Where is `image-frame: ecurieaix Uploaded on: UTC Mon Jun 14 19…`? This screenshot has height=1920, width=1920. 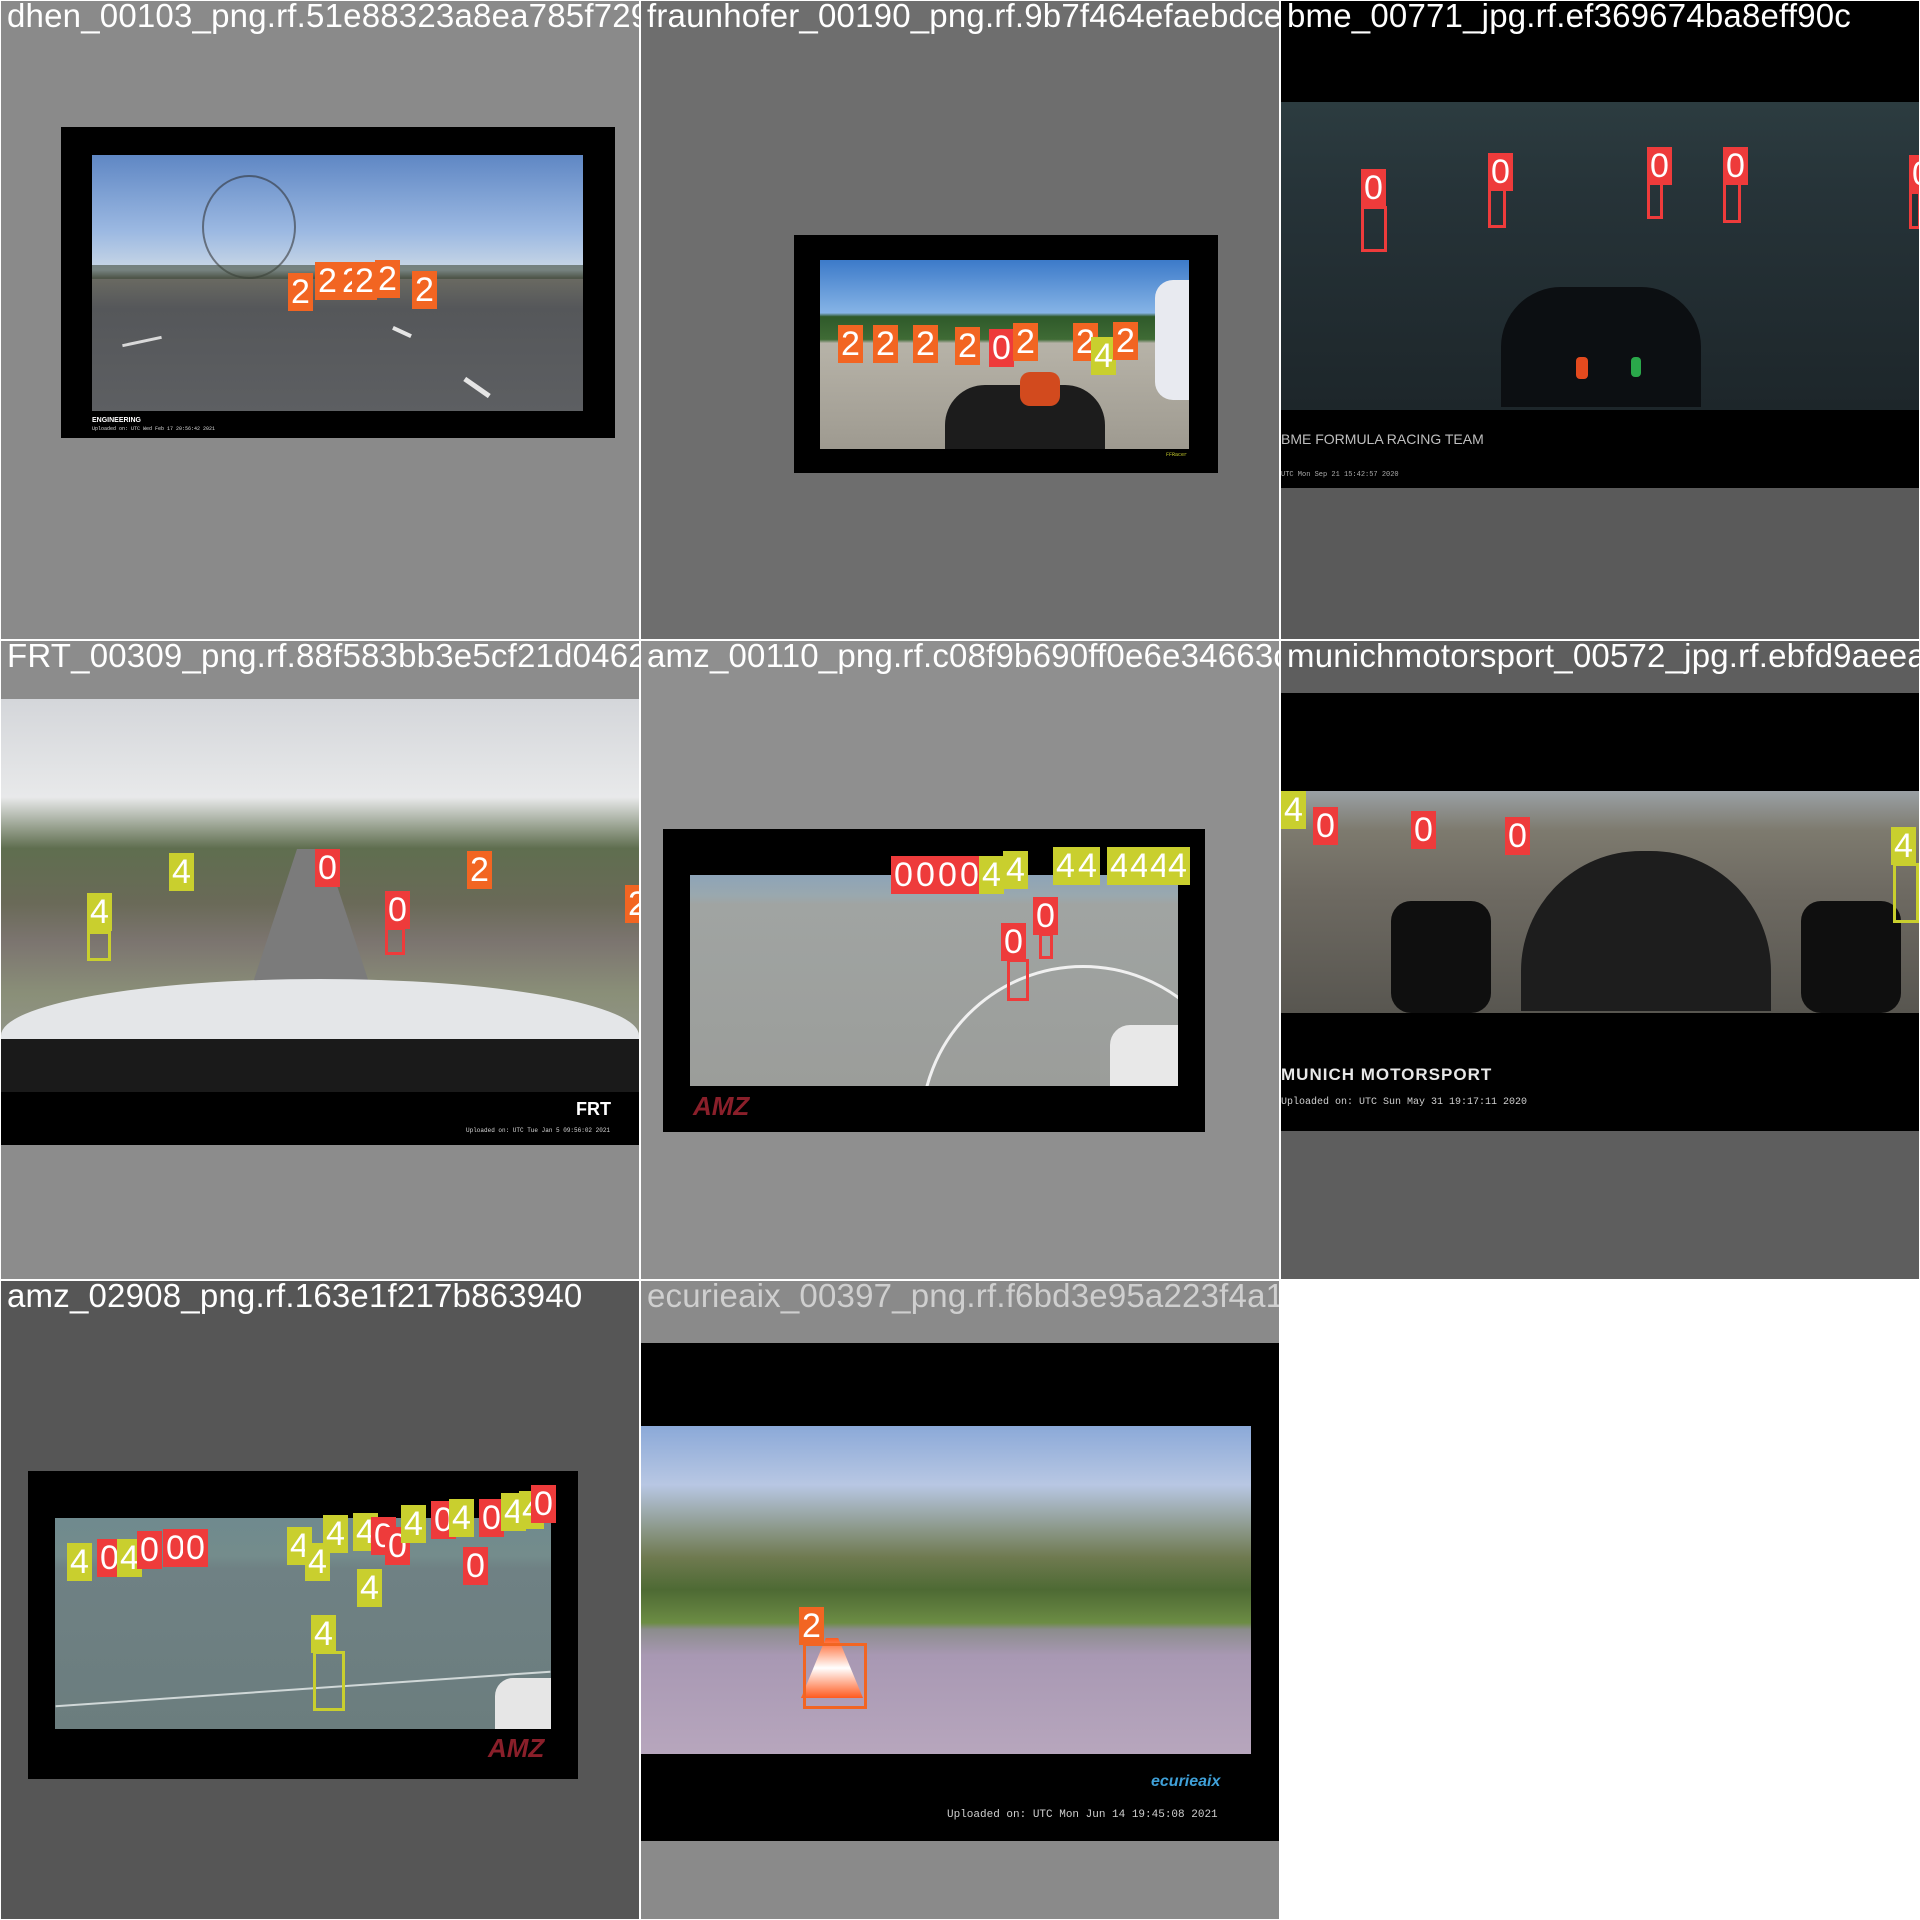
image-frame: ecurieaix Uploaded on: UTC Mon Jun 14 19… is located at coordinates (960, 1592).